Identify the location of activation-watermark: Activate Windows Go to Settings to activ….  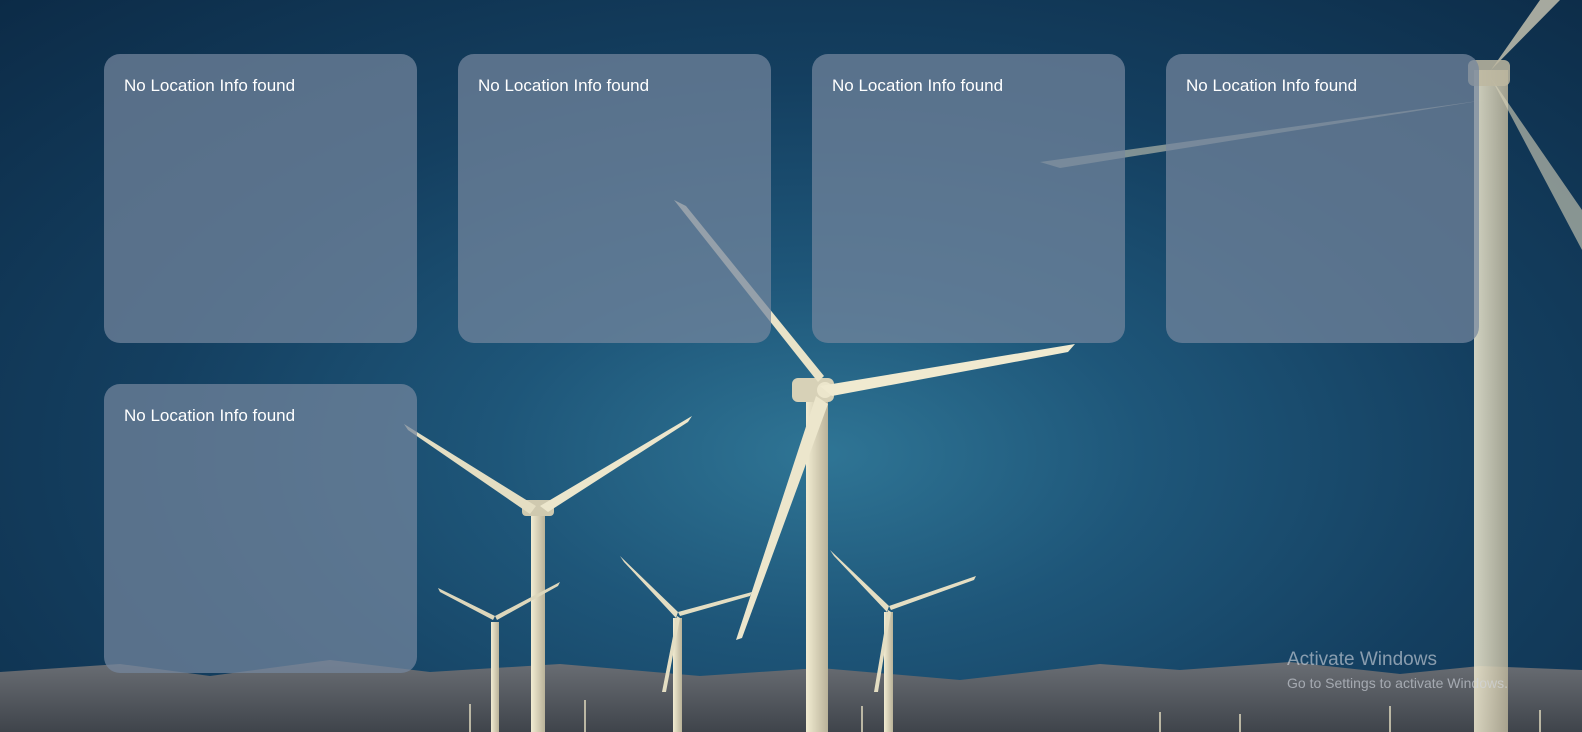
(1397, 670).